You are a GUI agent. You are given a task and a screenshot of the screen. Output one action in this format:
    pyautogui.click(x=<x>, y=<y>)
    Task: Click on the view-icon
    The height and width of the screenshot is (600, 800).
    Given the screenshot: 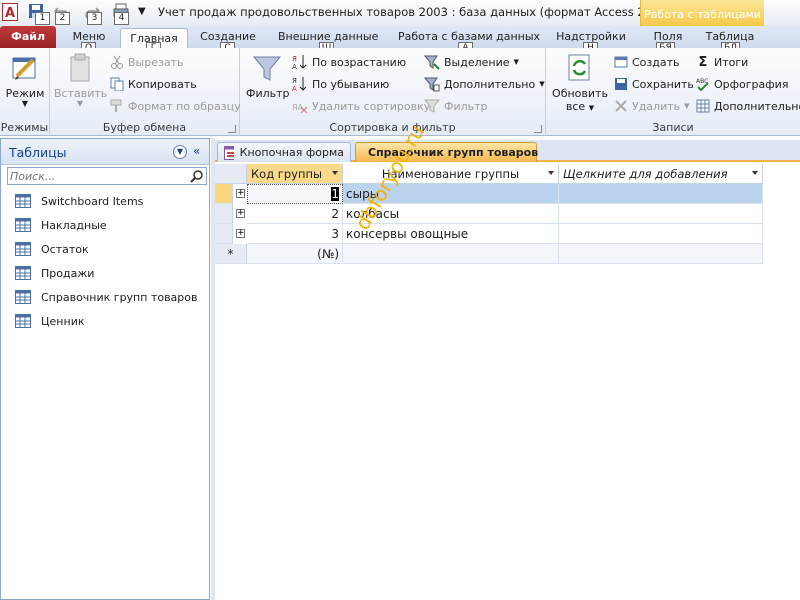 What is the action you would take?
    pyautogui.click(x=24, y=68)
    